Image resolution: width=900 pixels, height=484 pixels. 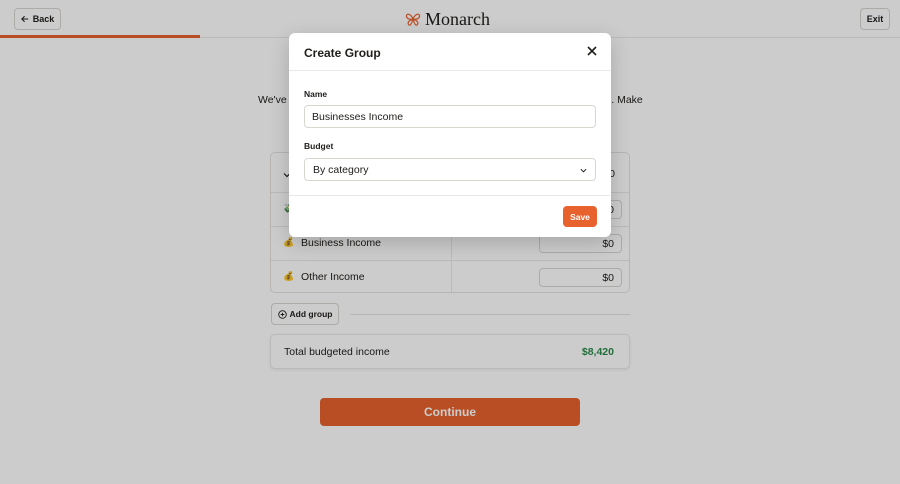 I want to click on close-icon, so click(x=592, y=51).